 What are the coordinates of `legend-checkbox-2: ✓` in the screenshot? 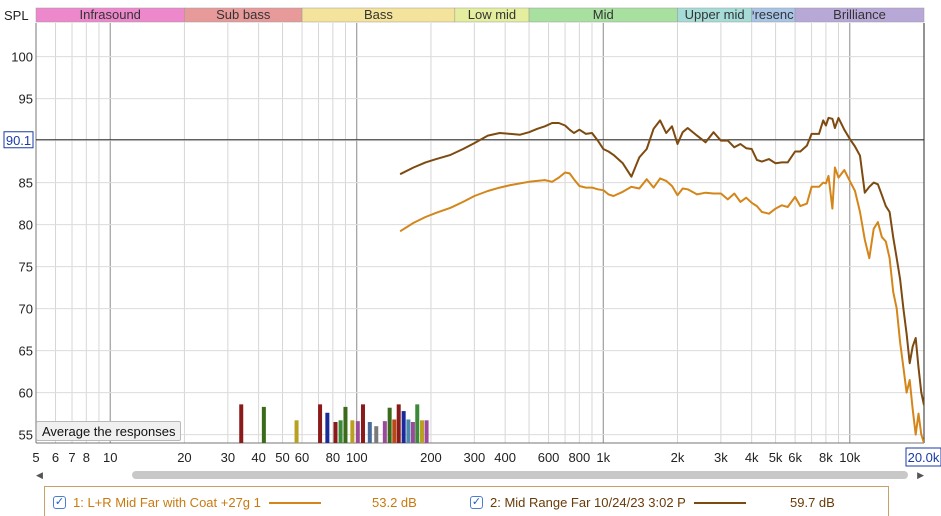 It's located at (476, 502).